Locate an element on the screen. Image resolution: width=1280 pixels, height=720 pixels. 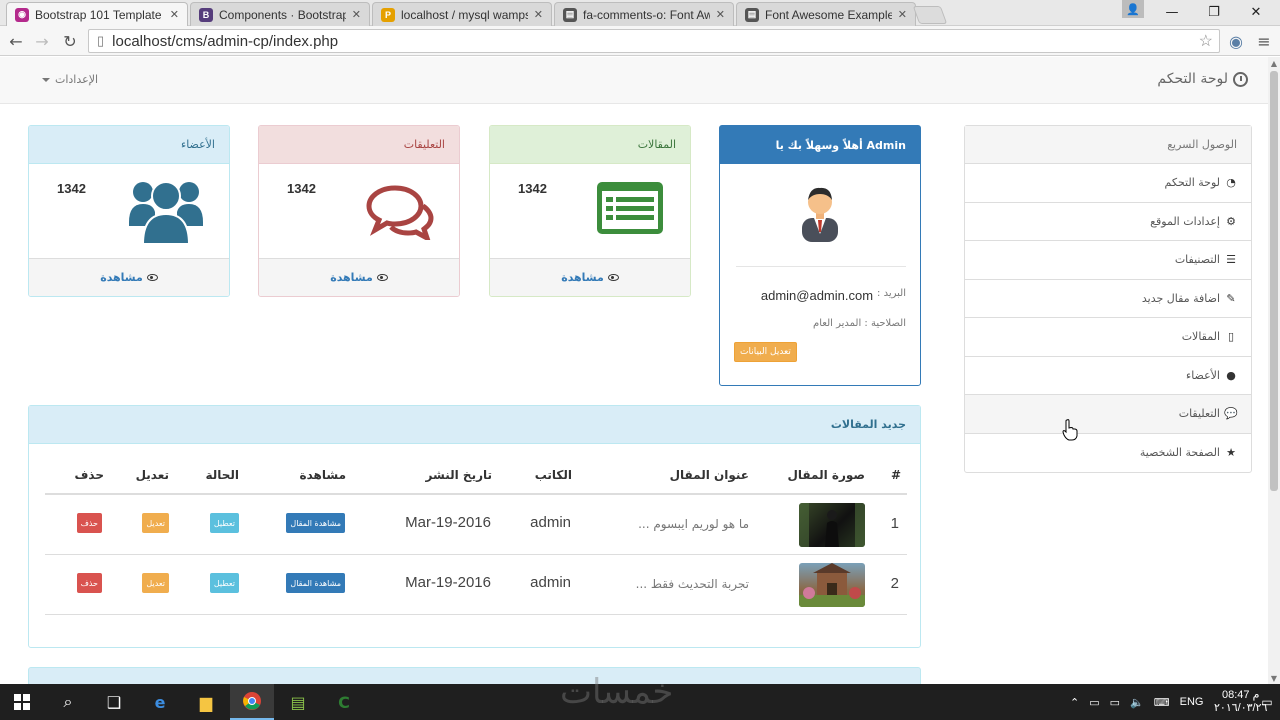
sidebar-item-profile: الصفحة الشخصية ★ is located at coordinates (1108, 453).